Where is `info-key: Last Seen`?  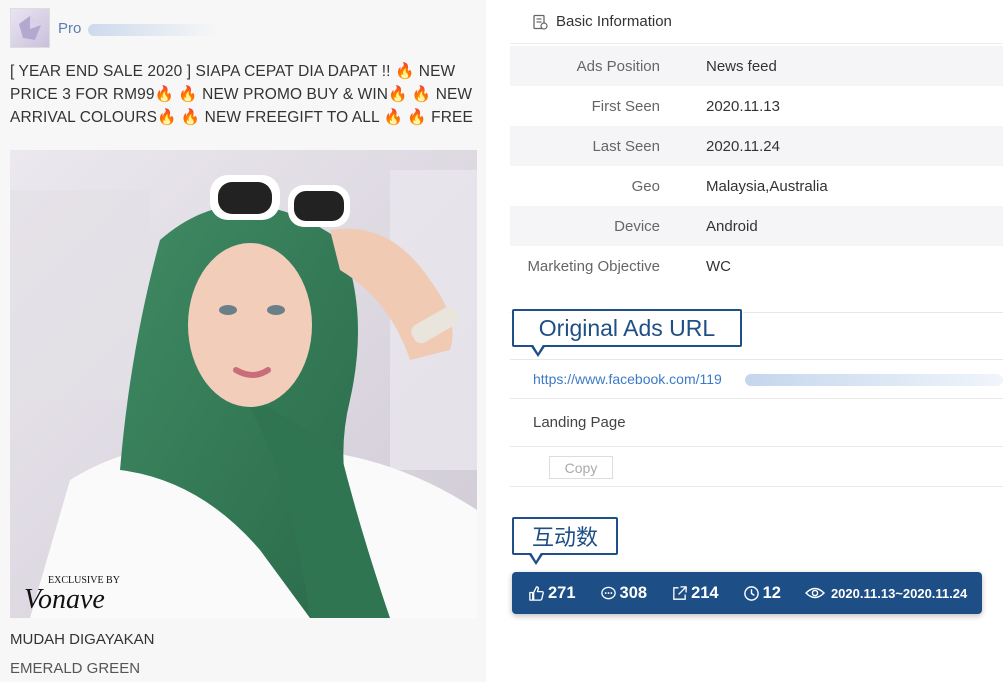 info-key: Last Seen is located at coordinates (626, 146).